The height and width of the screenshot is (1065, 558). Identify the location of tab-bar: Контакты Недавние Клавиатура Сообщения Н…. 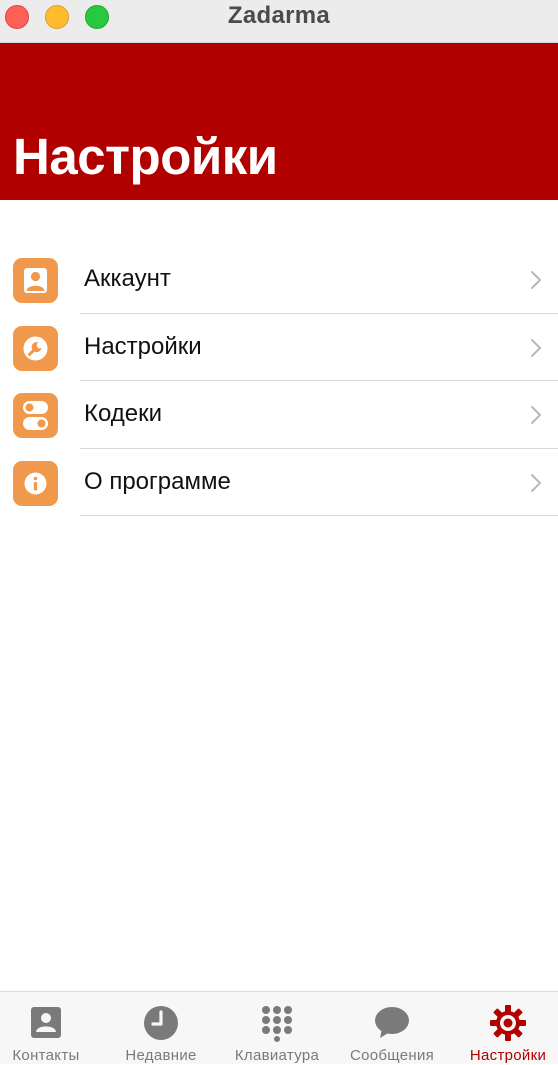
(279, 1027).